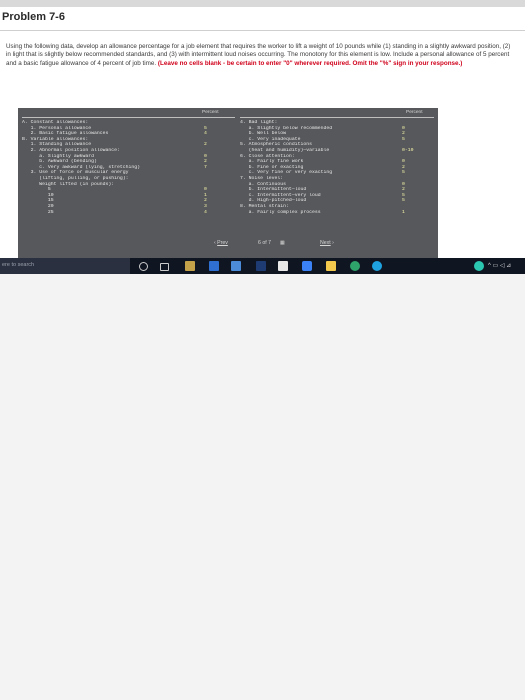 The width and height of the screenshot is (525, 700). What do you see at coordinates (214, 266) in the screenshot?
I see `edge-icon` at bounding box center [214, 266].